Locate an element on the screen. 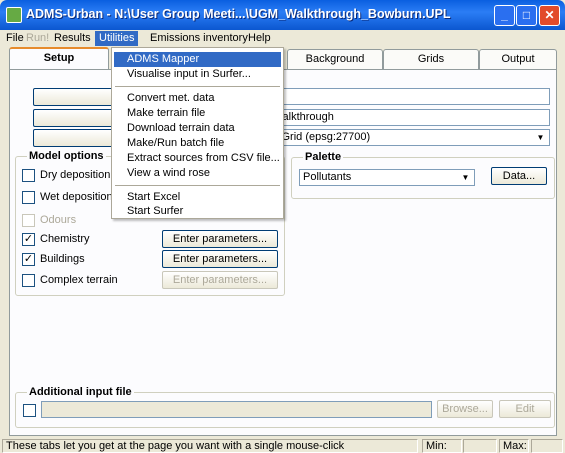  menu-item-convert-met-data: Convert met. data is located at coordinates (197, 98).